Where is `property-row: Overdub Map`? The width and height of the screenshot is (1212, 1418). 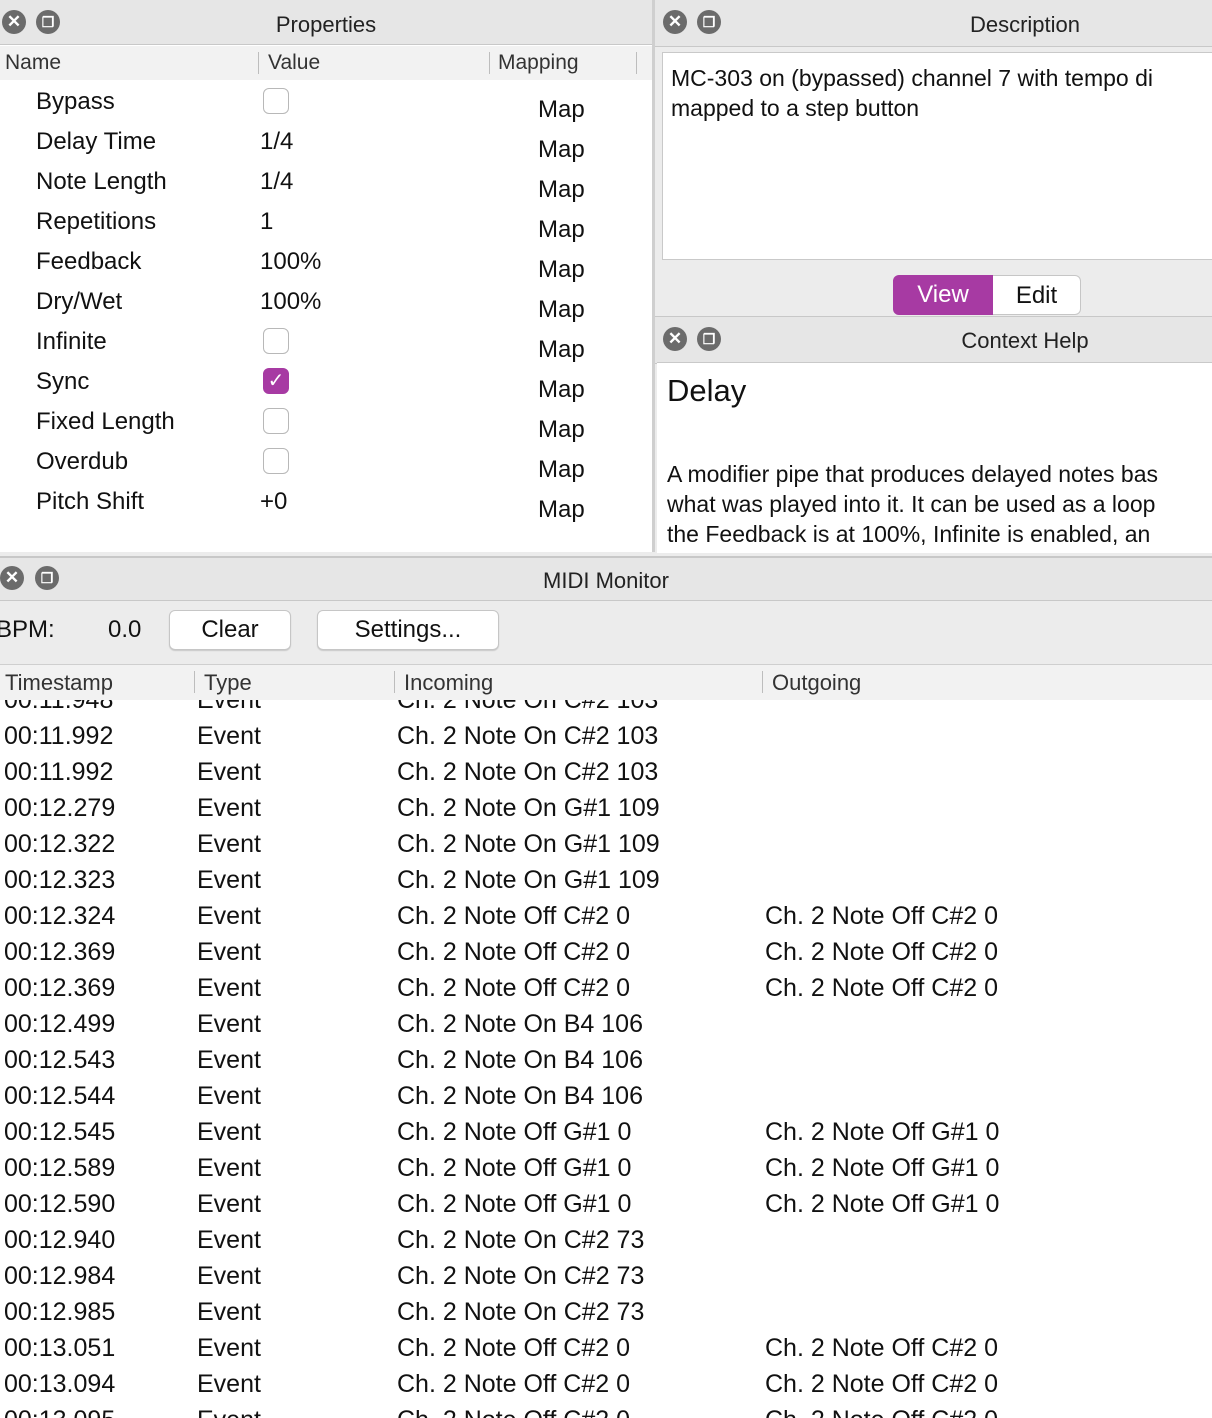
property-row: Overdub Map is located at coordinates (326, 463).